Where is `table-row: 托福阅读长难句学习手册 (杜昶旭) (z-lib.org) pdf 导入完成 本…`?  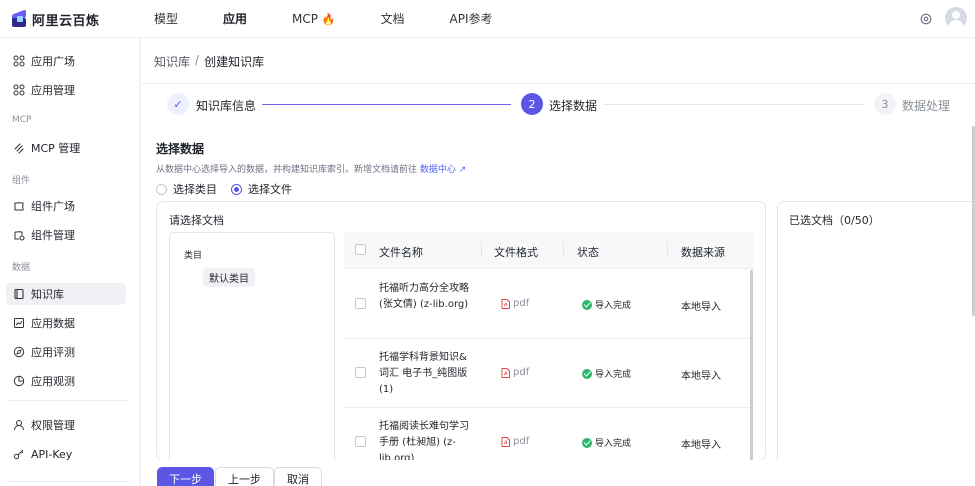
table-row: 托福阅读长难句学习手册 (杜昶旭) (z-lib.org) pdf 导入完成 本… is located at coordinates (549, 434).